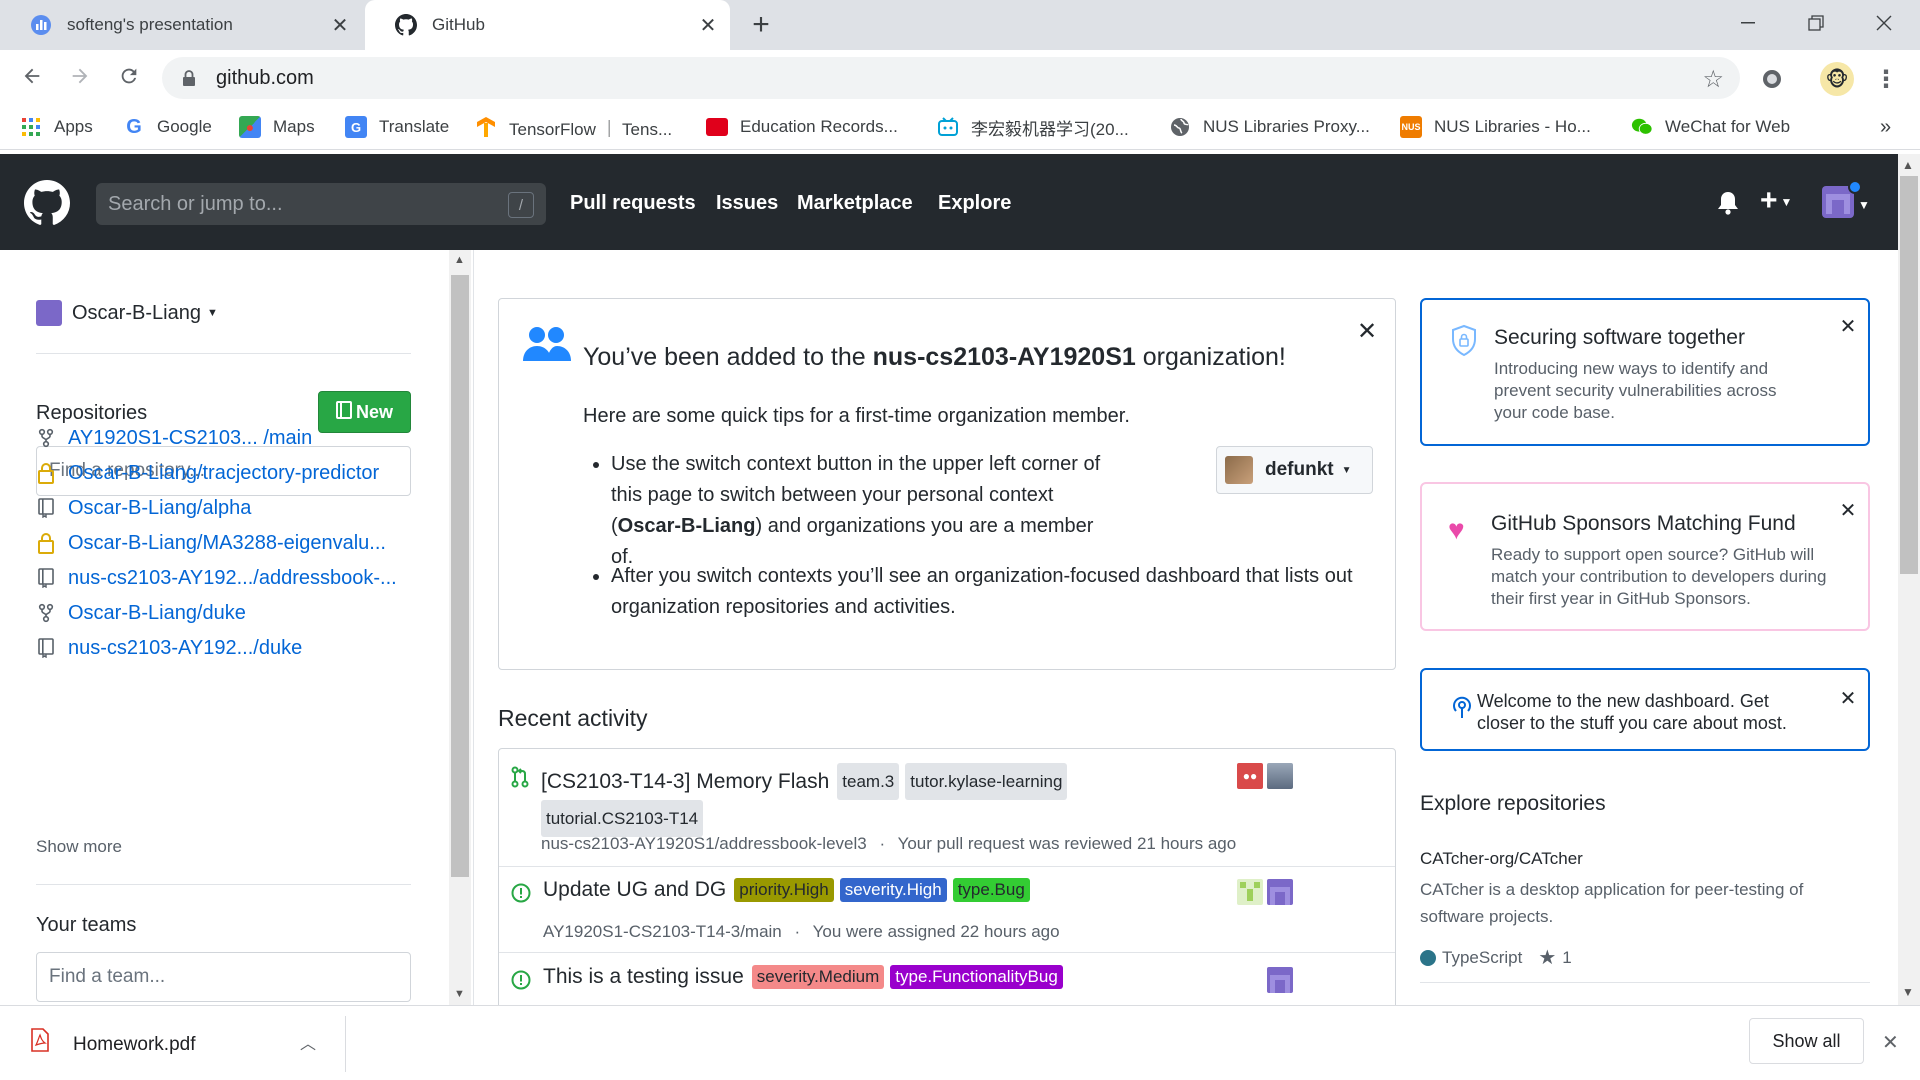 The image size is (1920, 1080). I want to click on globe-icon, so click(1180, 127).